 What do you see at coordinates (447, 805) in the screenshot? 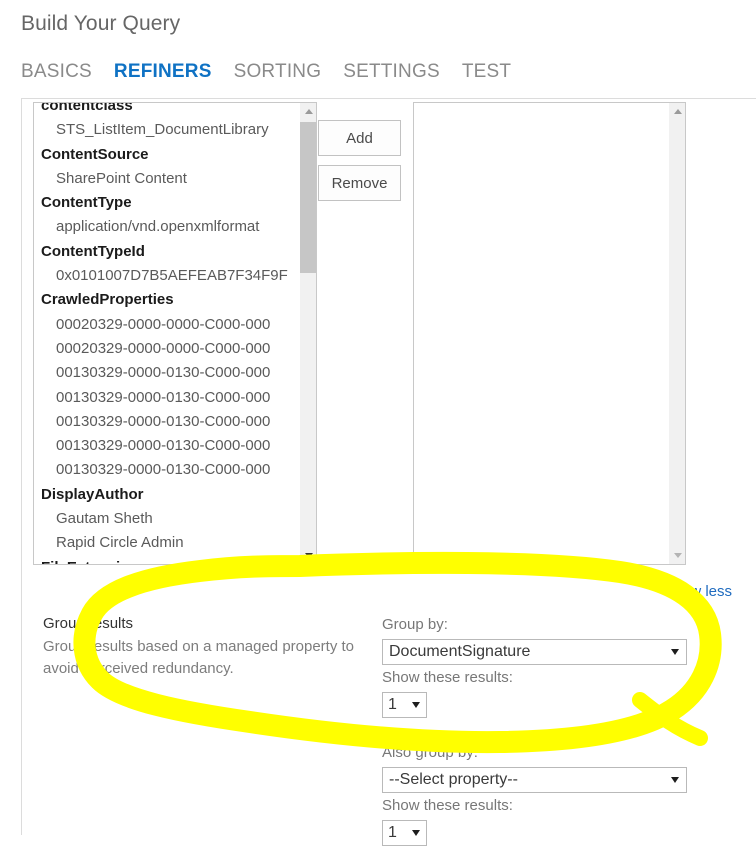
I see `show-results-label-secondary: Show these results:` at bounding box center [447, 805].